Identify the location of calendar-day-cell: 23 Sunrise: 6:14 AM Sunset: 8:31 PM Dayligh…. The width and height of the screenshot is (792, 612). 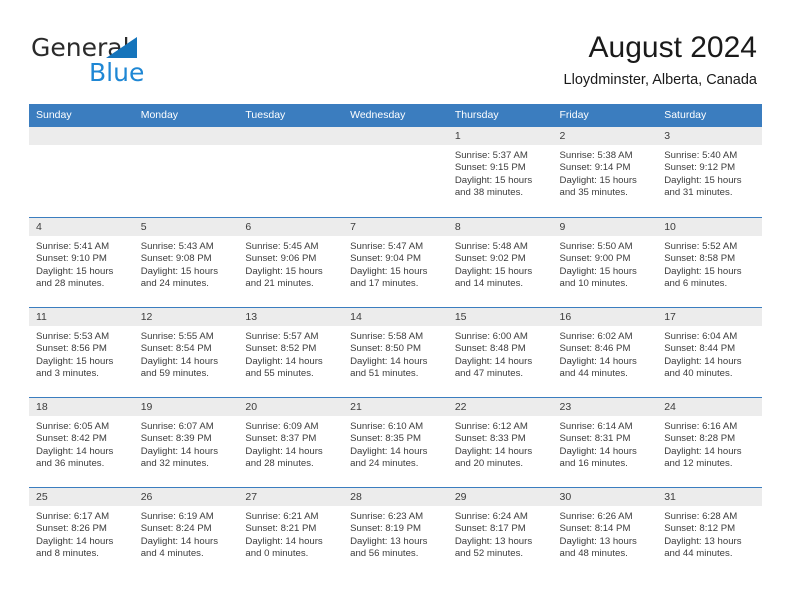
(605, 442).